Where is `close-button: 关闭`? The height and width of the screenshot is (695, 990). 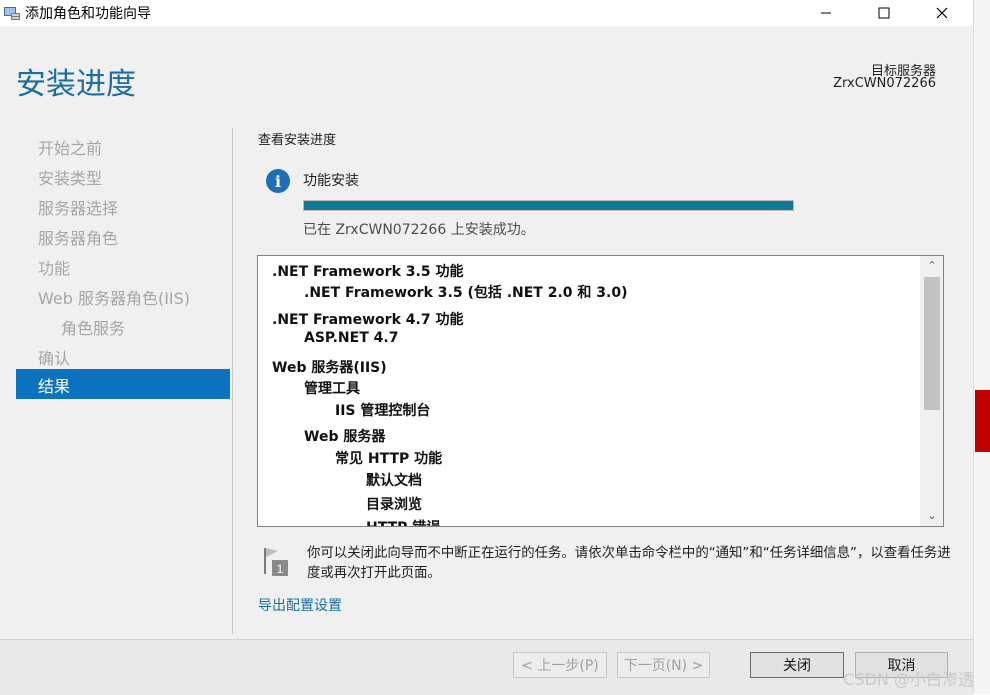 close-button: 关闭 is located at coordinates (797, 665).